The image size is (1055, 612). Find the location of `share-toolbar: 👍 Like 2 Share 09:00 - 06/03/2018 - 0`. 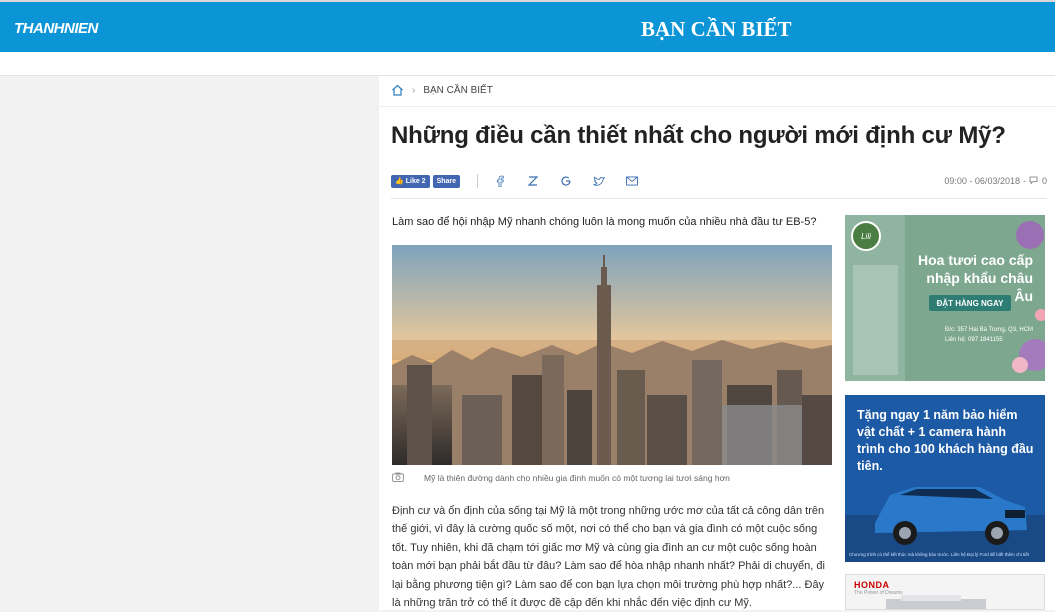

share-toolbar: 👍 Like 2 Share 09:00 - 06/03/2018 - 0 is located at coordinates (719, 181).